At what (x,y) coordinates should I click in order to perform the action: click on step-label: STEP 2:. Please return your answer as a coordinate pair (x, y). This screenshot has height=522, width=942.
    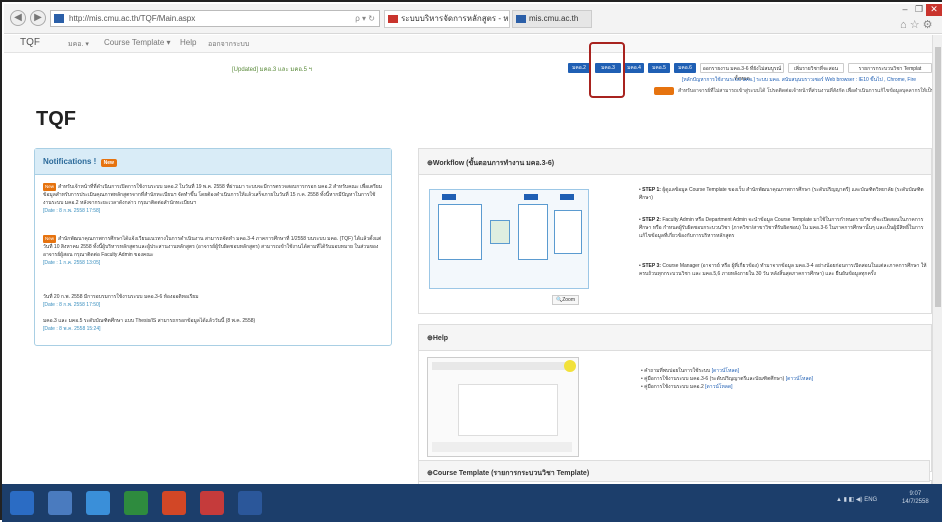
    Looking at the image, I should click on (651, 220).